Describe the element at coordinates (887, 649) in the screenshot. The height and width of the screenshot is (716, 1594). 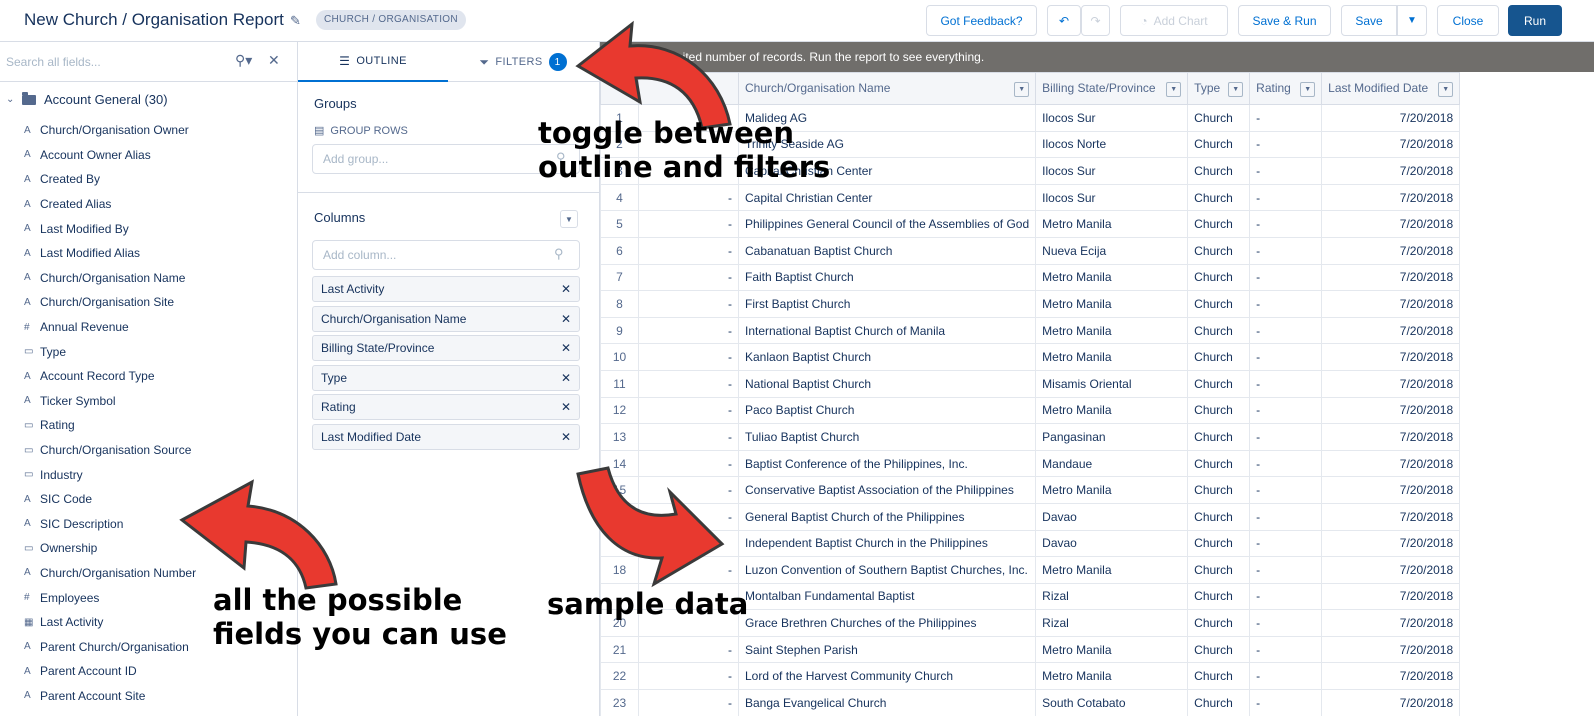
I see `cell-name: Saint Stephen Parish` at that location.